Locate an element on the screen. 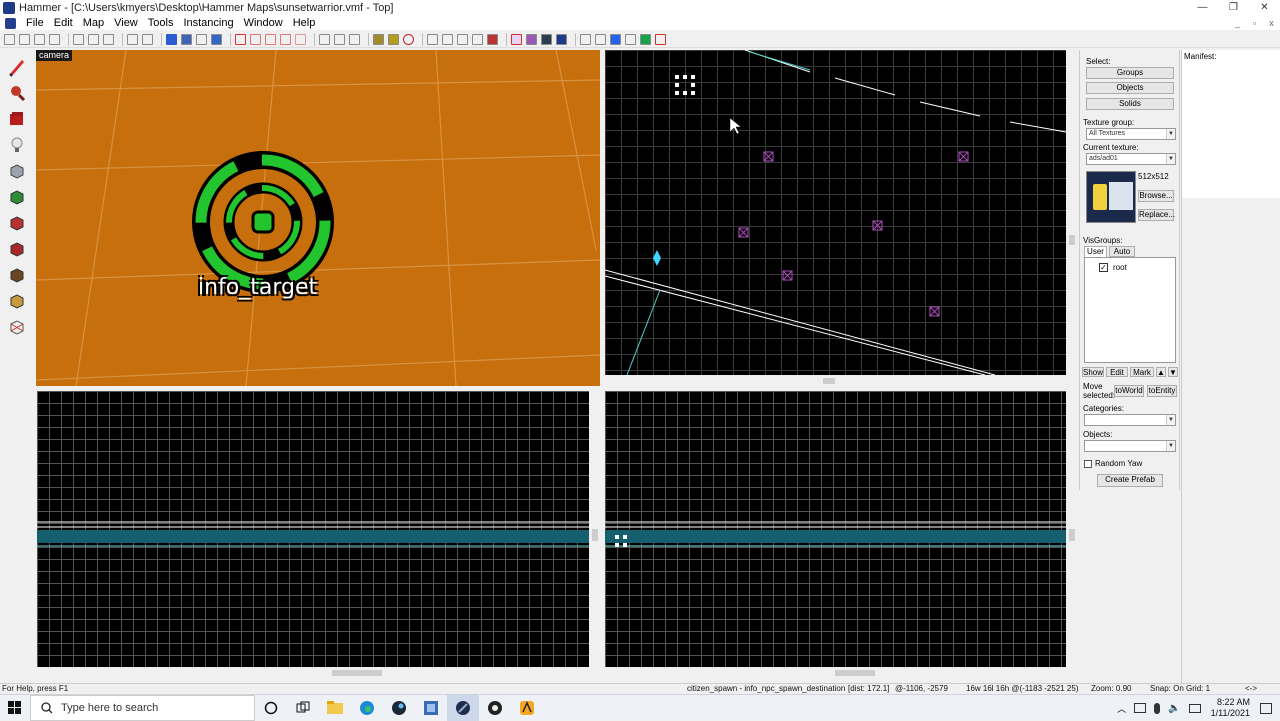  to-entity-icon is located at coordinates (171, 39).